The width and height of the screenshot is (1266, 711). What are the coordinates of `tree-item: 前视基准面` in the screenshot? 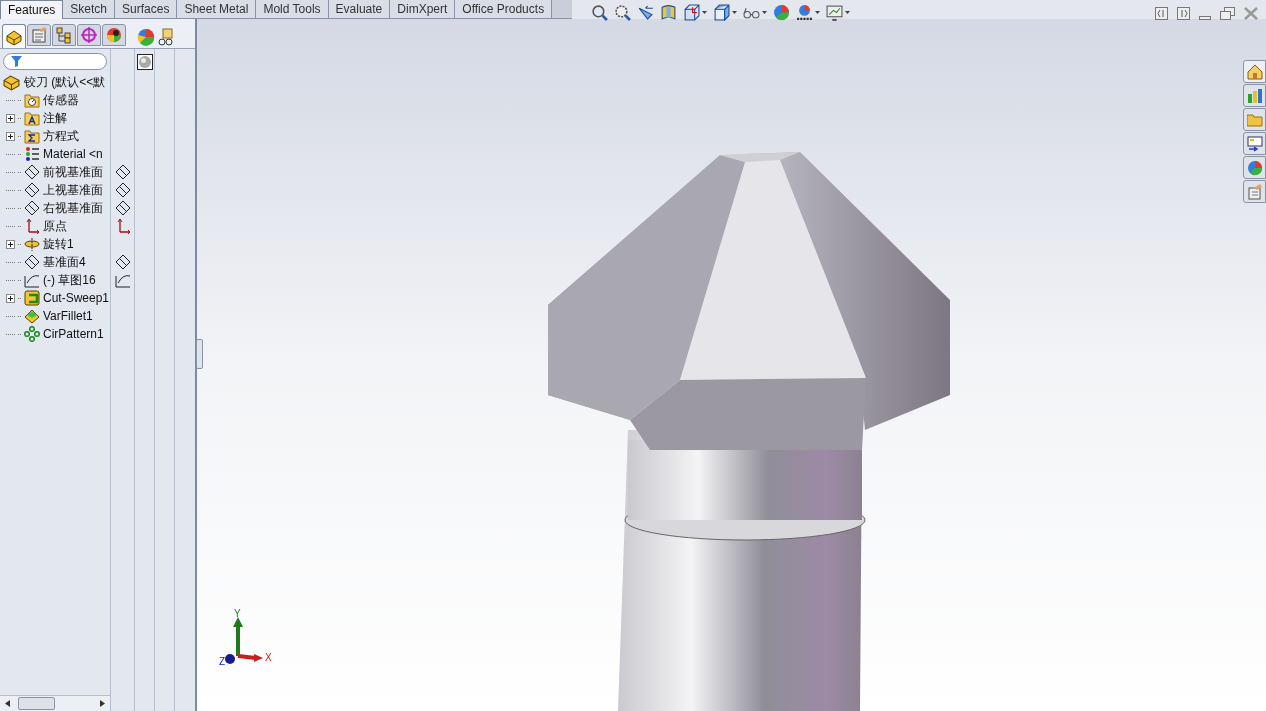 It's located at (73, 172).